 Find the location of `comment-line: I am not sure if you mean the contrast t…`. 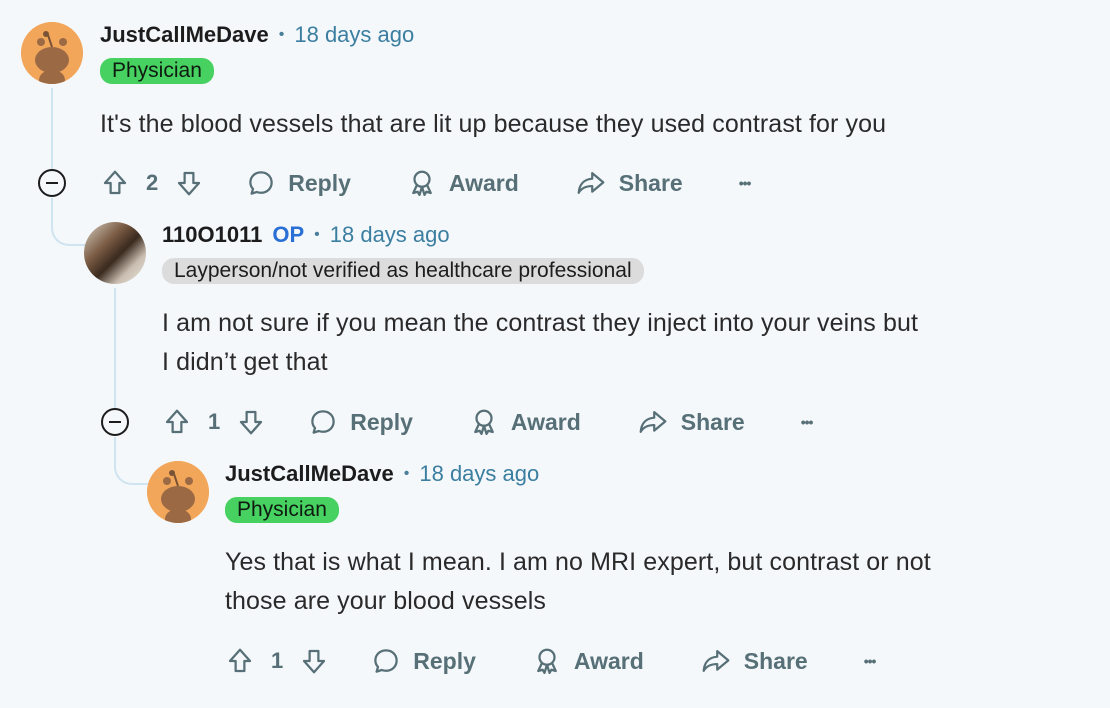

comment-line: I am not sure if you mean the contrast t… is located at coordinates (540, 323).